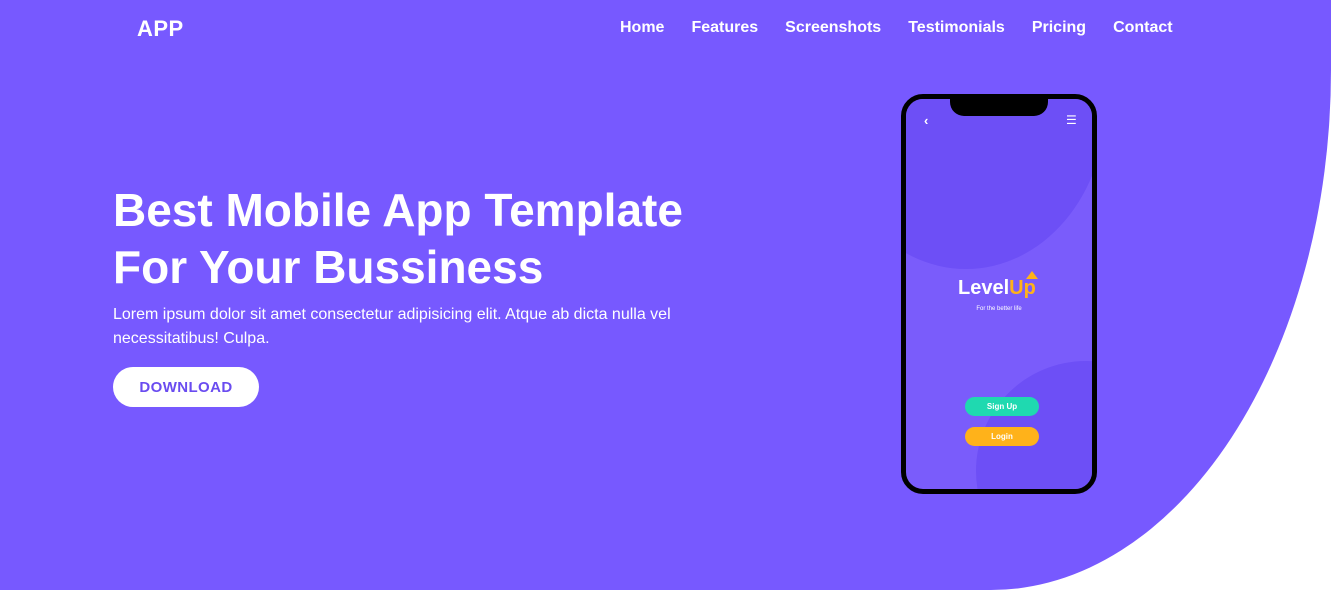  What do you see at coordinates (833, 28) in the screenshot?
I see `nav-screenshots: Screenshots` at bounding box center [833, 28].